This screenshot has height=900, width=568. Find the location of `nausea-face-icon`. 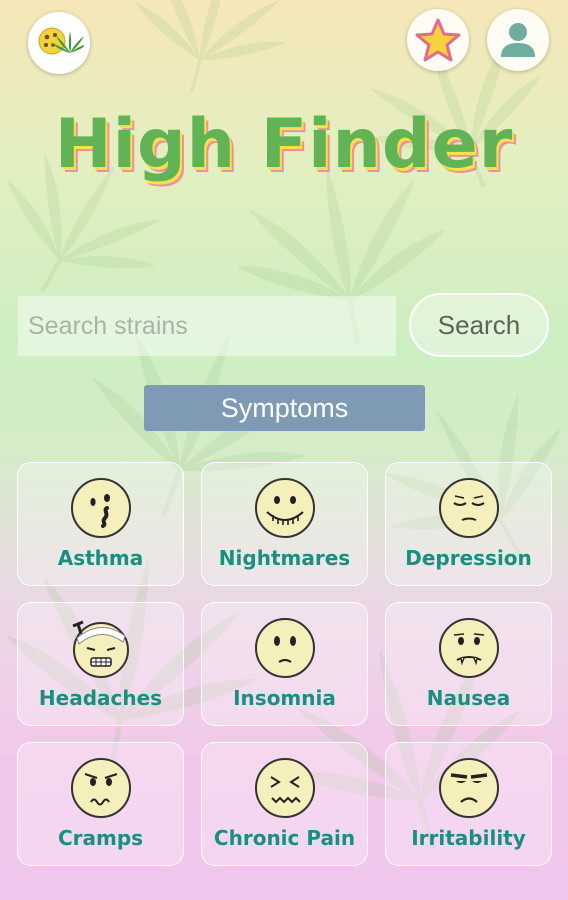

nausea-face-icon is located at coordinates (468, 648).